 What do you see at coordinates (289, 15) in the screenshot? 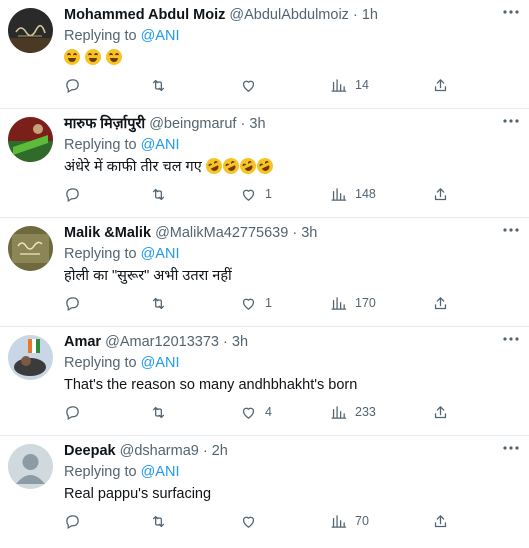
I see `user-handle: @AbdulAbdulmoiz` at bounding box center [289, 15].